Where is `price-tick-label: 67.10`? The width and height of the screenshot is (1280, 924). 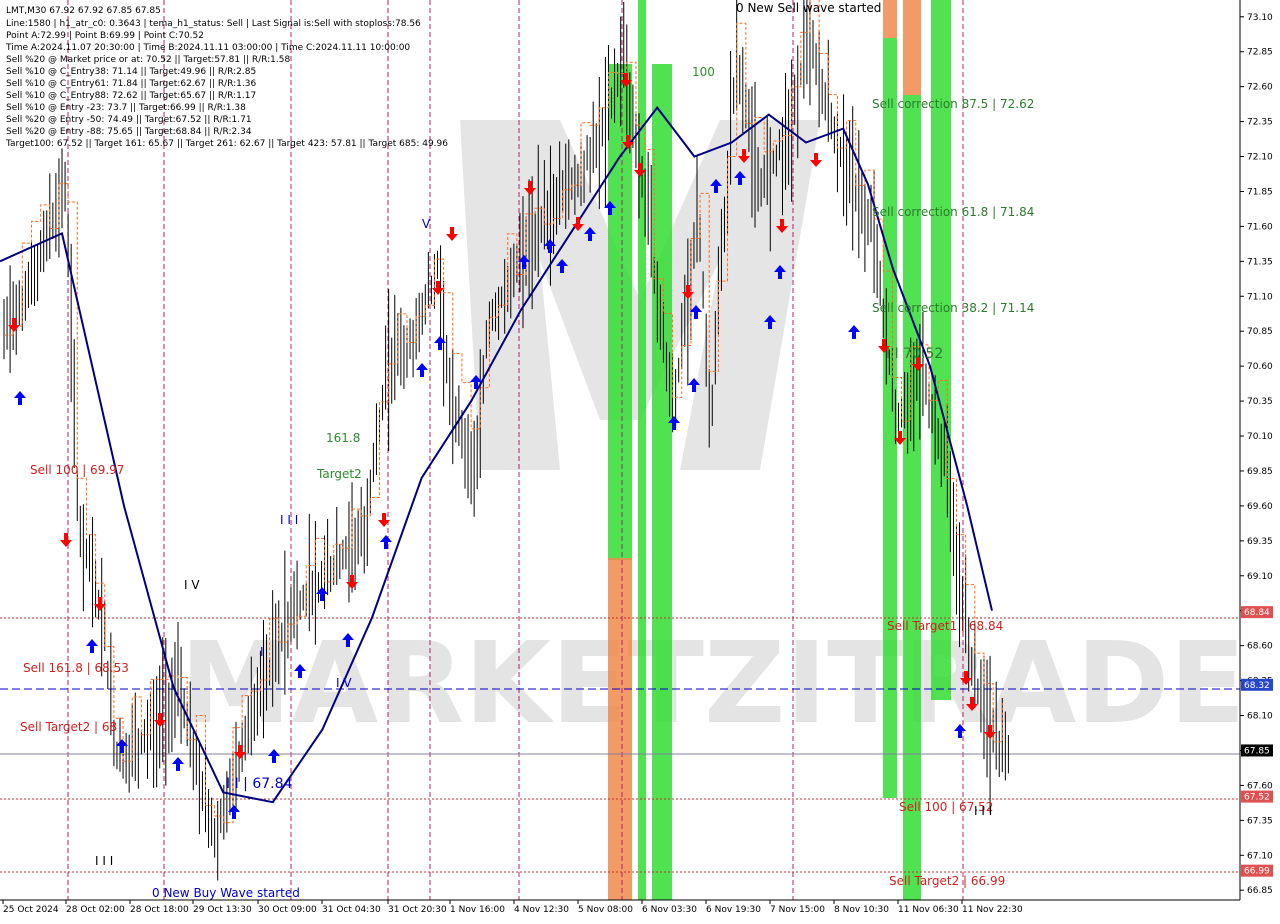 price-tick-label: 67.10 is located at coordinates (1260, 856).